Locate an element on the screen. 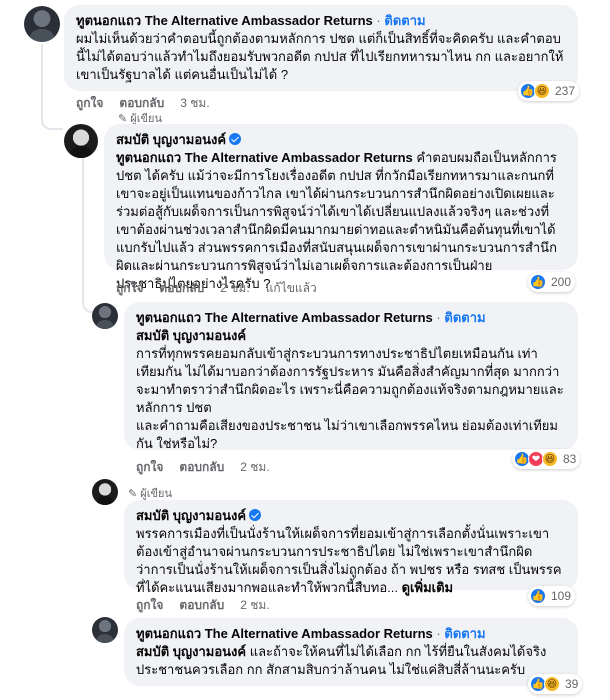  reaction-count: 83 is located at coordinates (570, 459).